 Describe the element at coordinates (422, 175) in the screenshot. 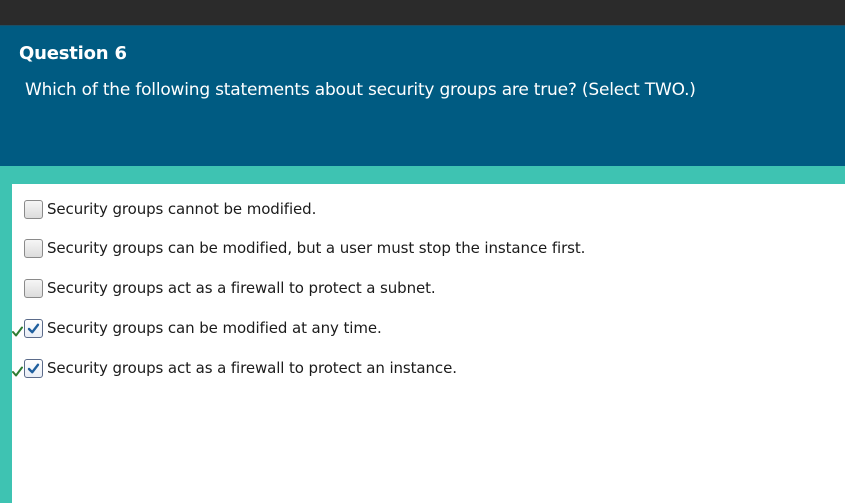

I see `accent-strip` at that location.